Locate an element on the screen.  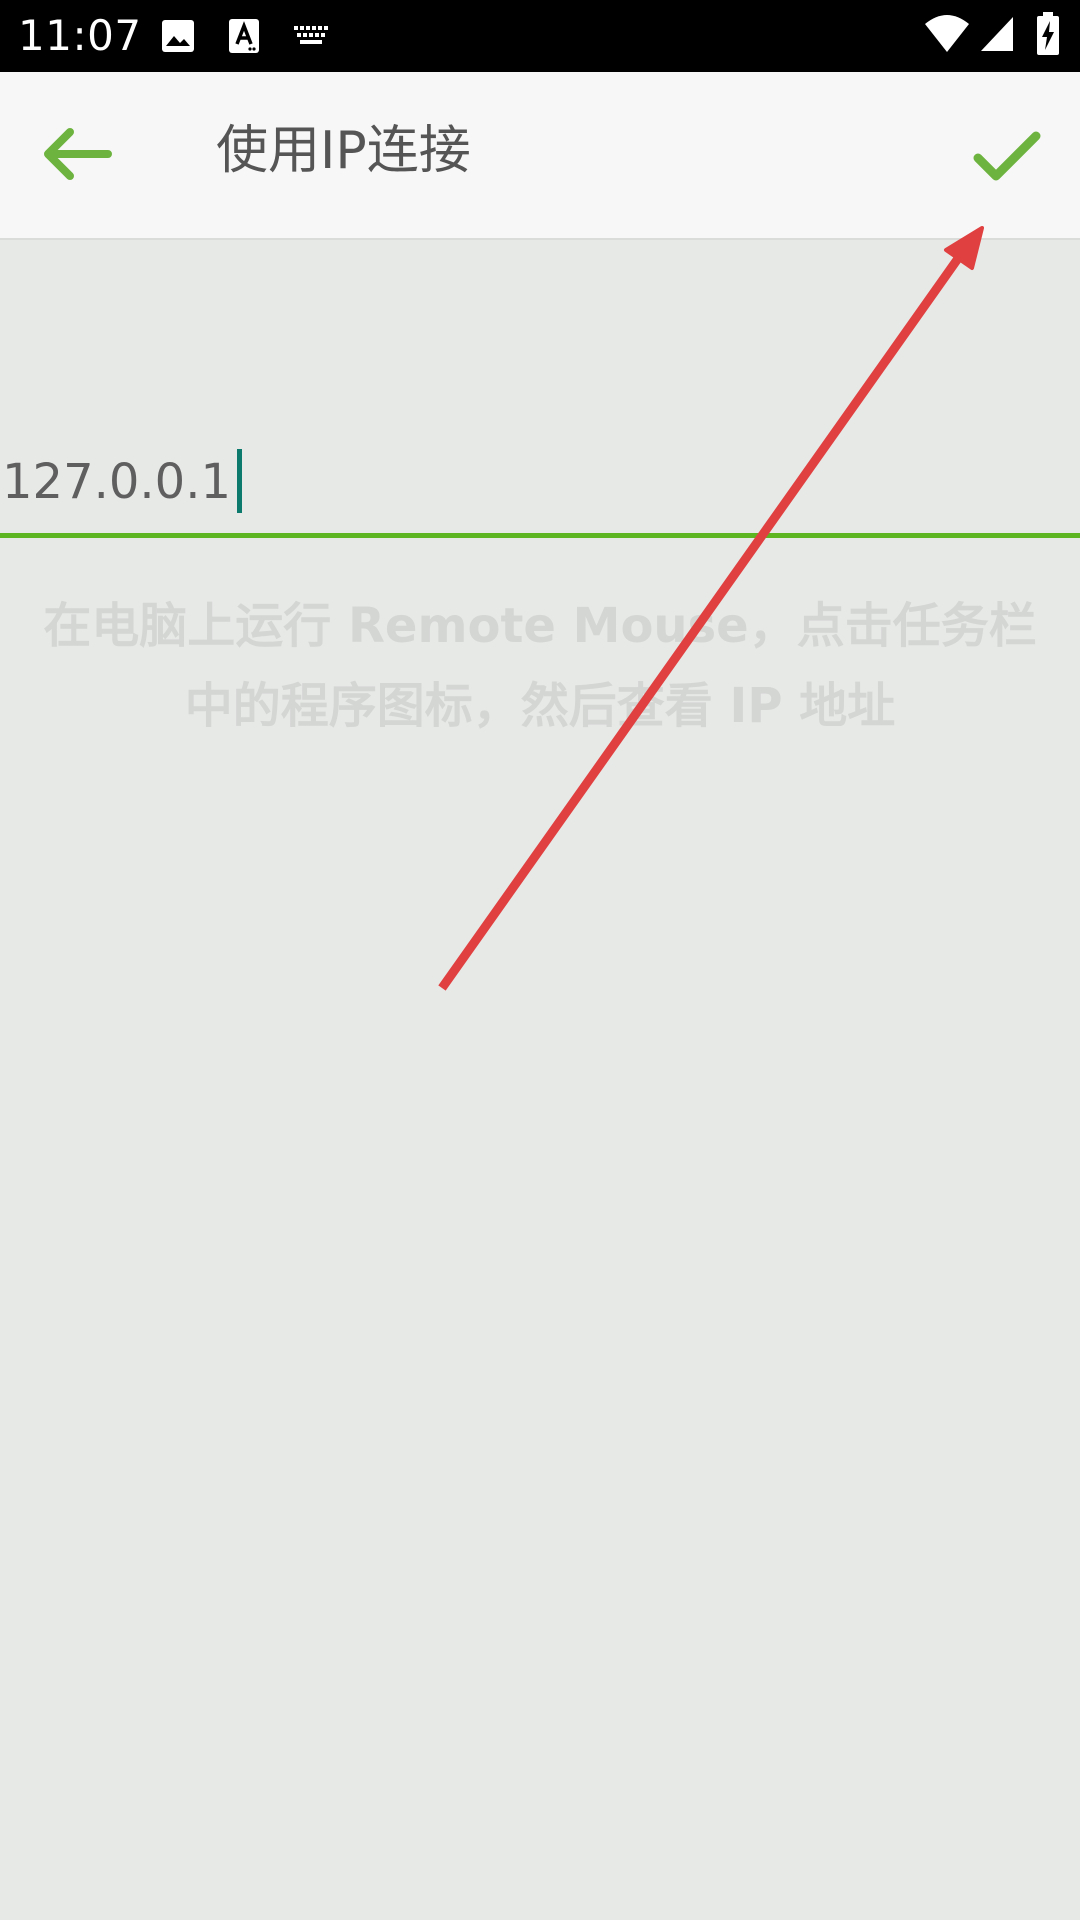
status-bar: 11:07 is located at coordinates (540, 36).